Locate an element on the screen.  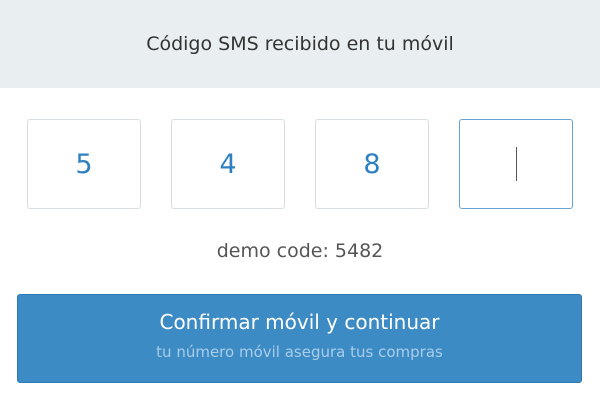
demo-code-text: demo code: 5482 is located at coordinates (300, 251).